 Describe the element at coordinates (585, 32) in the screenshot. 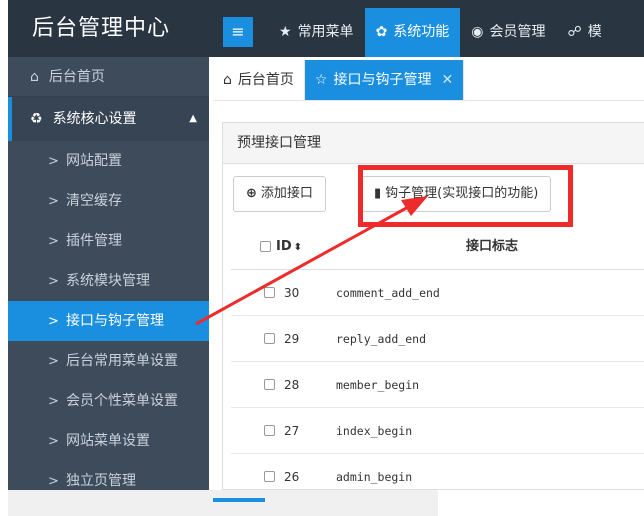

I see `top-nav-modules: ☍ 模` at that location.